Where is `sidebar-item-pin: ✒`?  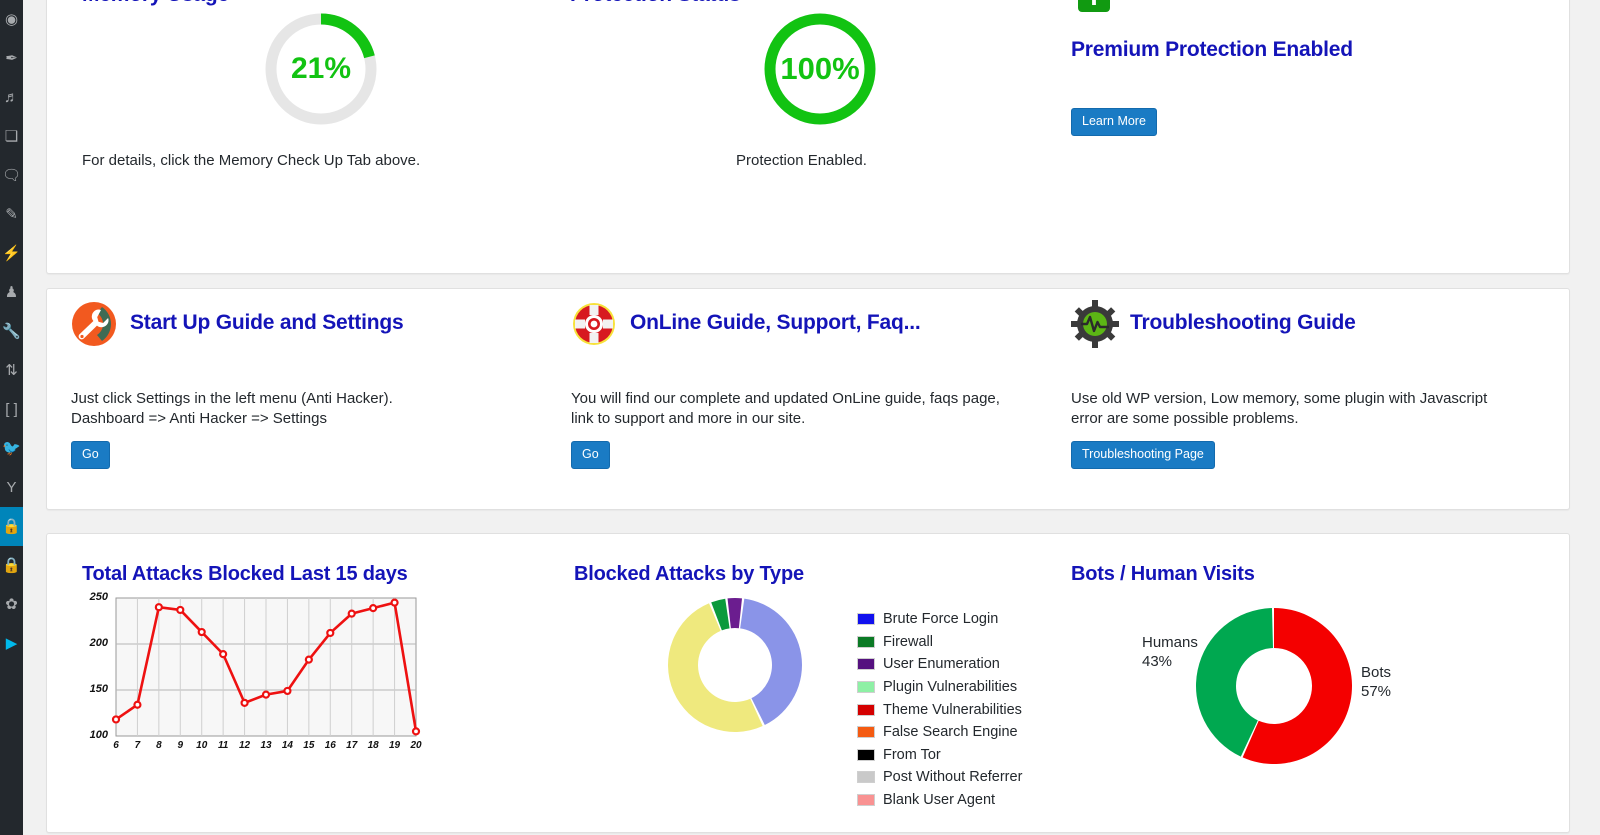 sidebar-item-pin: ✒ is located at coordinates (11, 58).